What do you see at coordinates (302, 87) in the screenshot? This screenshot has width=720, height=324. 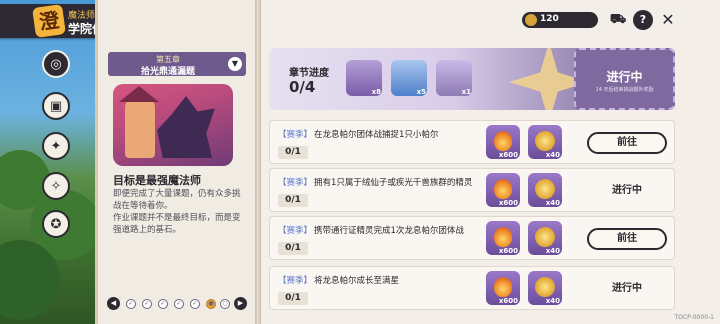 I see `progress-value: 0/4` at bounding box center [302, 87].